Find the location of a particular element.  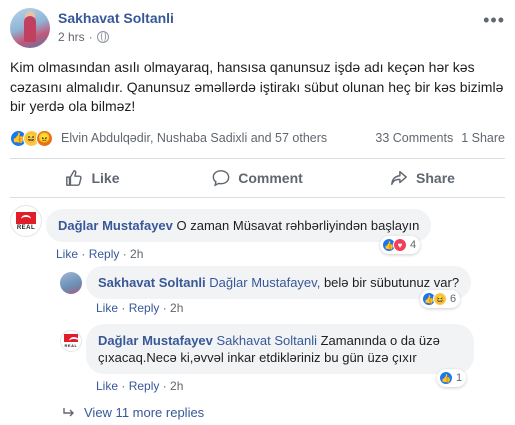

haha-reaction-icon: 😆 is located at coordinates (440, 299).